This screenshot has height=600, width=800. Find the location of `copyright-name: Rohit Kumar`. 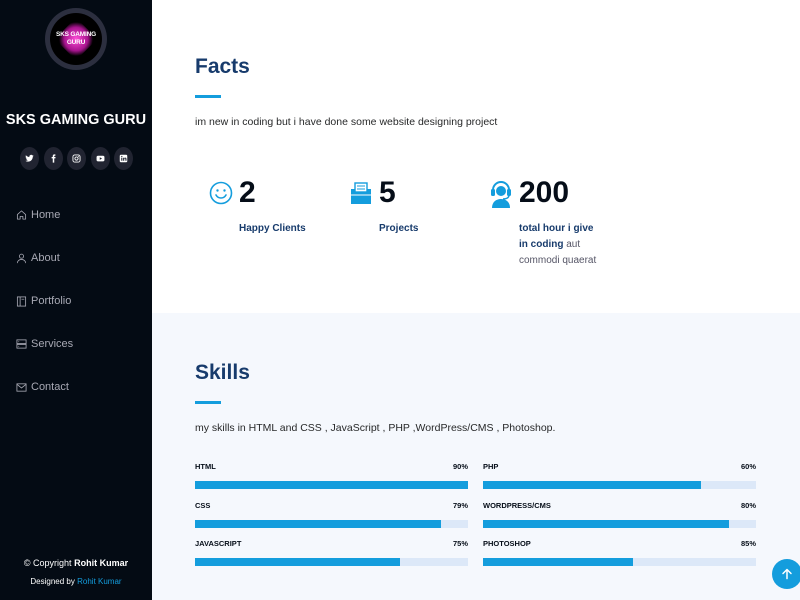

copyright-name: Rohit Kumar is located at coordinates (101, 563).